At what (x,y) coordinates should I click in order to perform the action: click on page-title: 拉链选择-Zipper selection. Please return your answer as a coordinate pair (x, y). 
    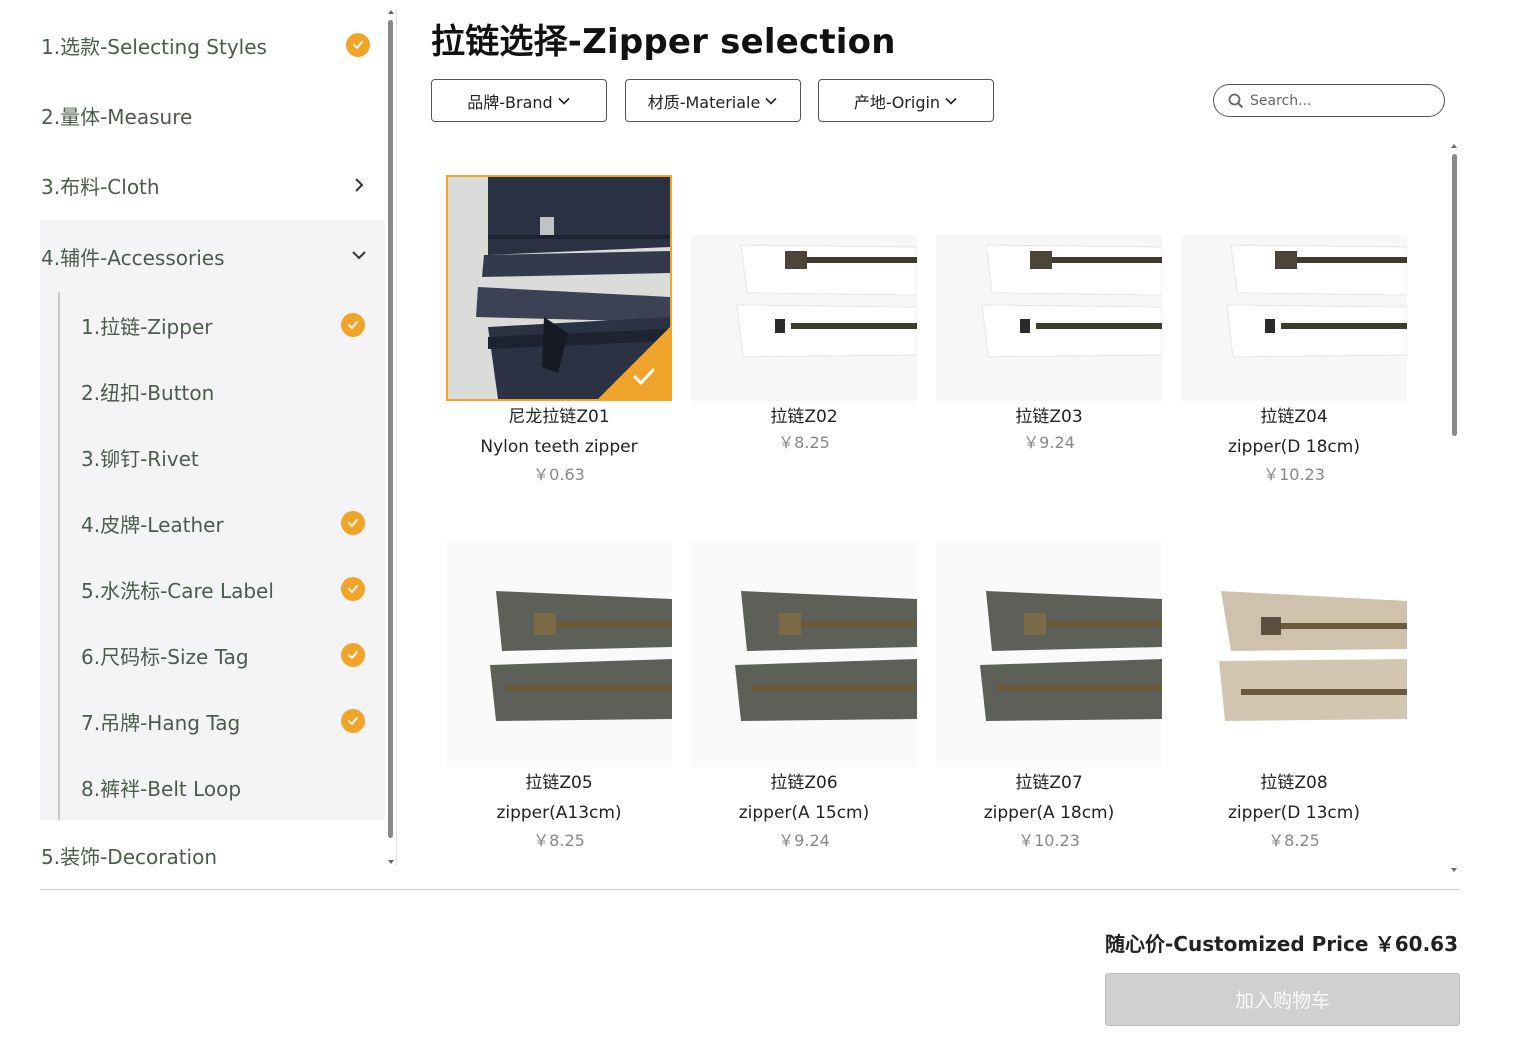
    Looking at the image, I should click on (663, 42).